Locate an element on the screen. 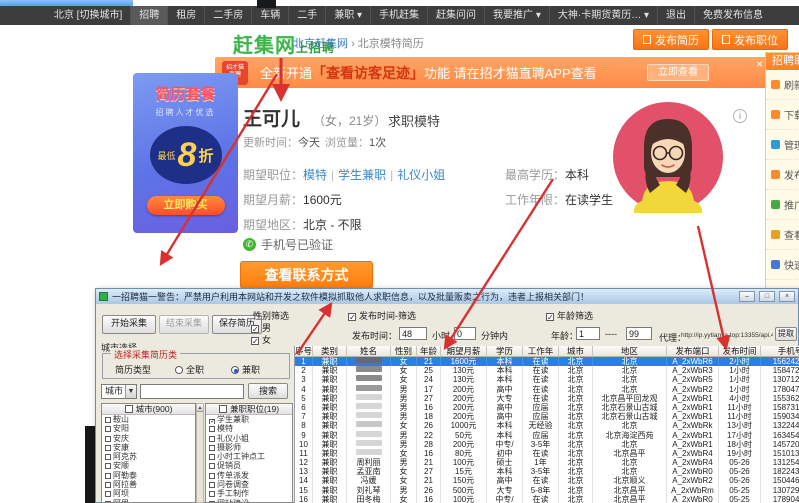 Image resolution: width=799 pixels, height=503 pixels. time-filter-checkbox: 发布时间-筛选 is located at coordinates (382, 315).